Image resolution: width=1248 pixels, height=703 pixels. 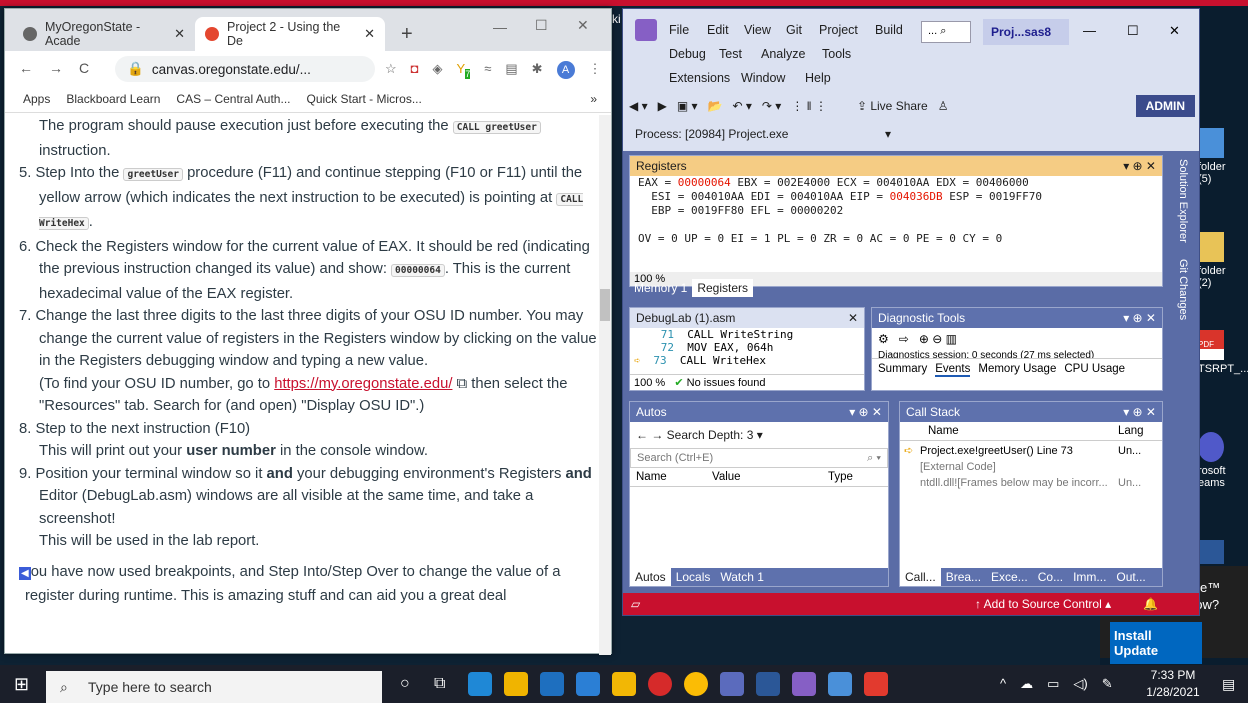 I want to click on mail-icon, so click(x=588, y=684).